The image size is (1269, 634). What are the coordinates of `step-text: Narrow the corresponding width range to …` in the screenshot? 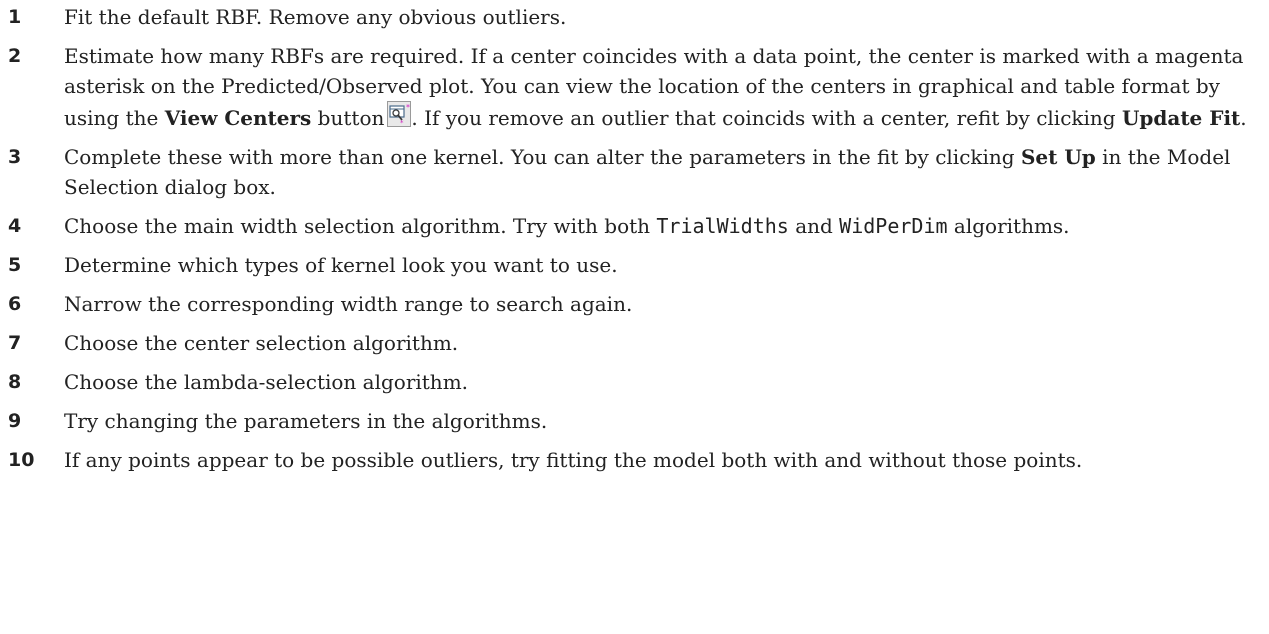 It's located at (348, 304).